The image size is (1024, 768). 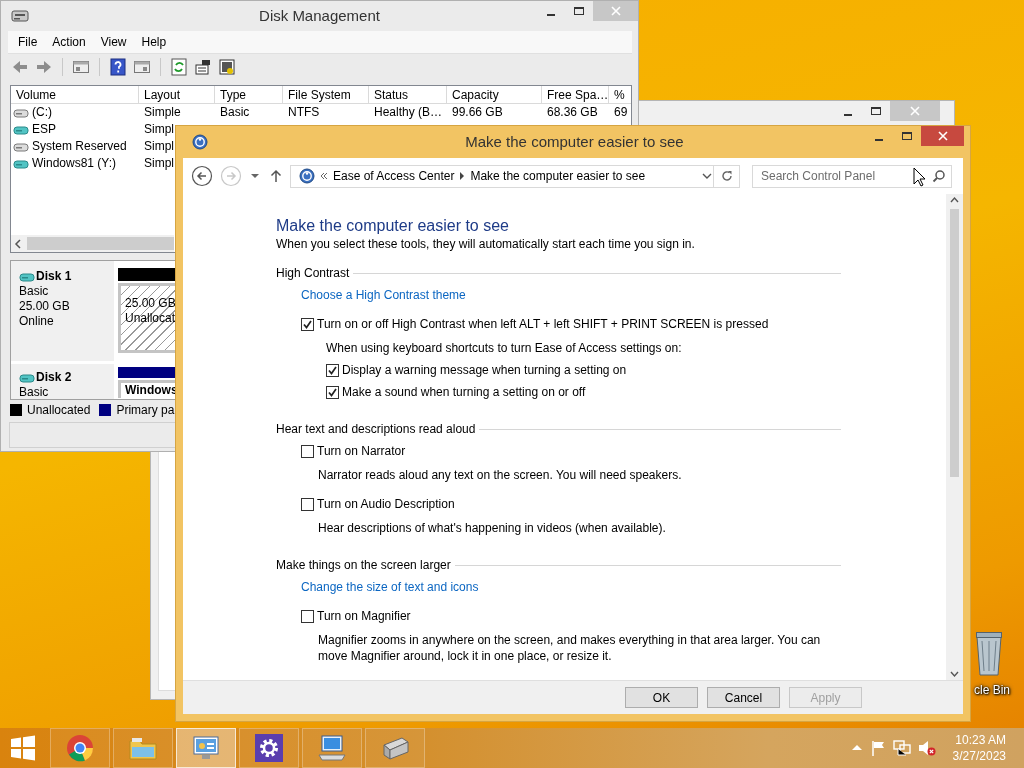 I want to click on breadcrumb-link: Make the computer easier to see, so click(x=558, y=176).